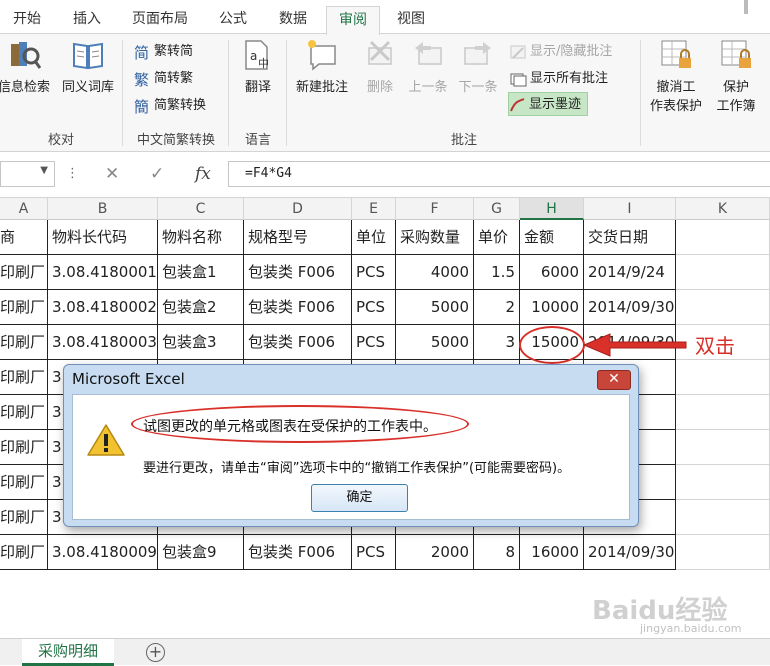  What do you see at coordinates (435, 552) in the screenshot?
I see `table-cell: 2000` at bounding box center [435, 552].